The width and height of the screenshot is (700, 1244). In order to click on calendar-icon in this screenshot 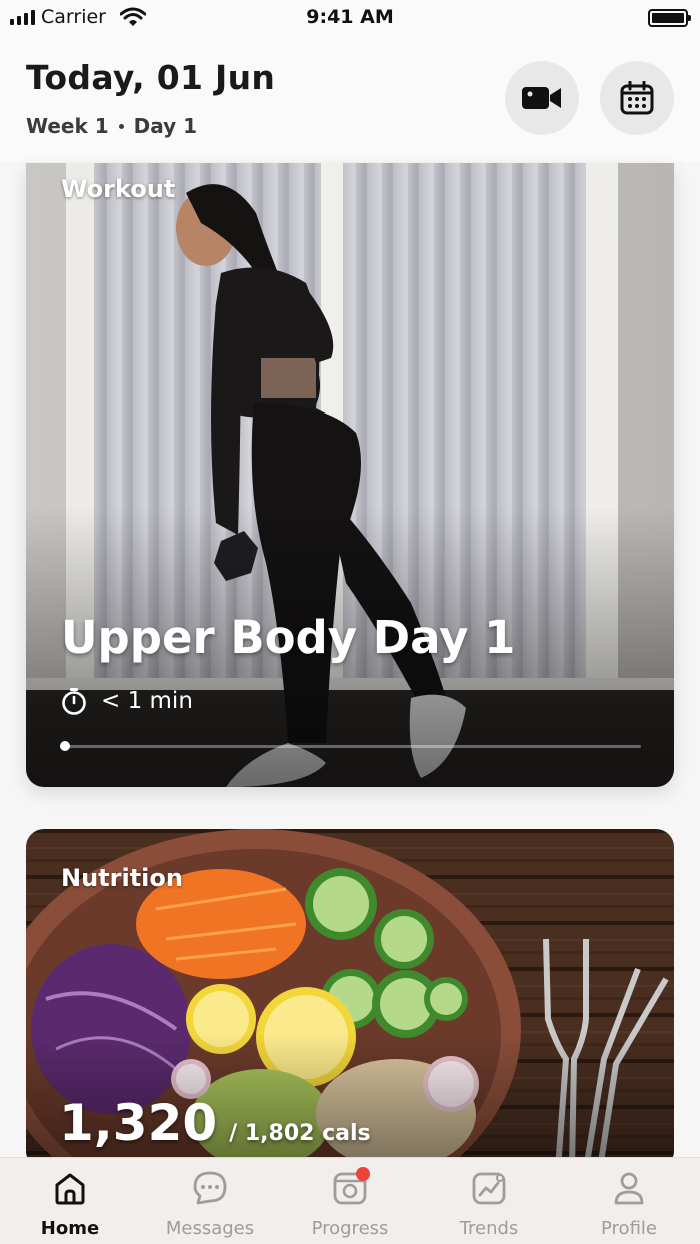, I will do `click(637, 98)`.